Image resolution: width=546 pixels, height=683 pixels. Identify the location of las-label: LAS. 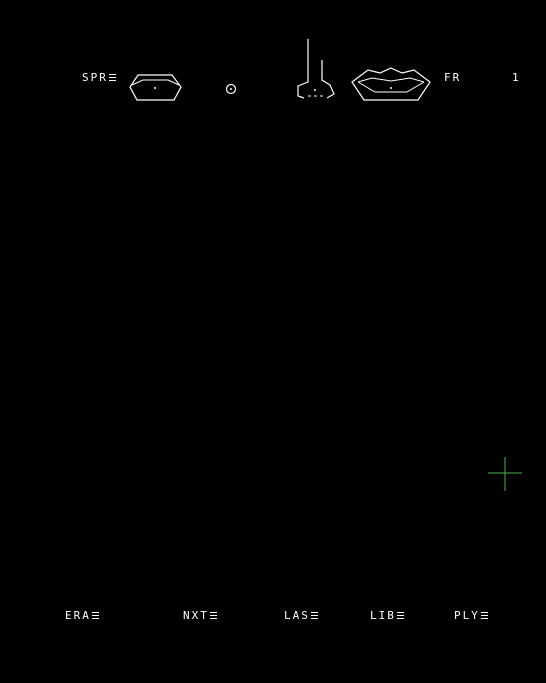
(297, 615).